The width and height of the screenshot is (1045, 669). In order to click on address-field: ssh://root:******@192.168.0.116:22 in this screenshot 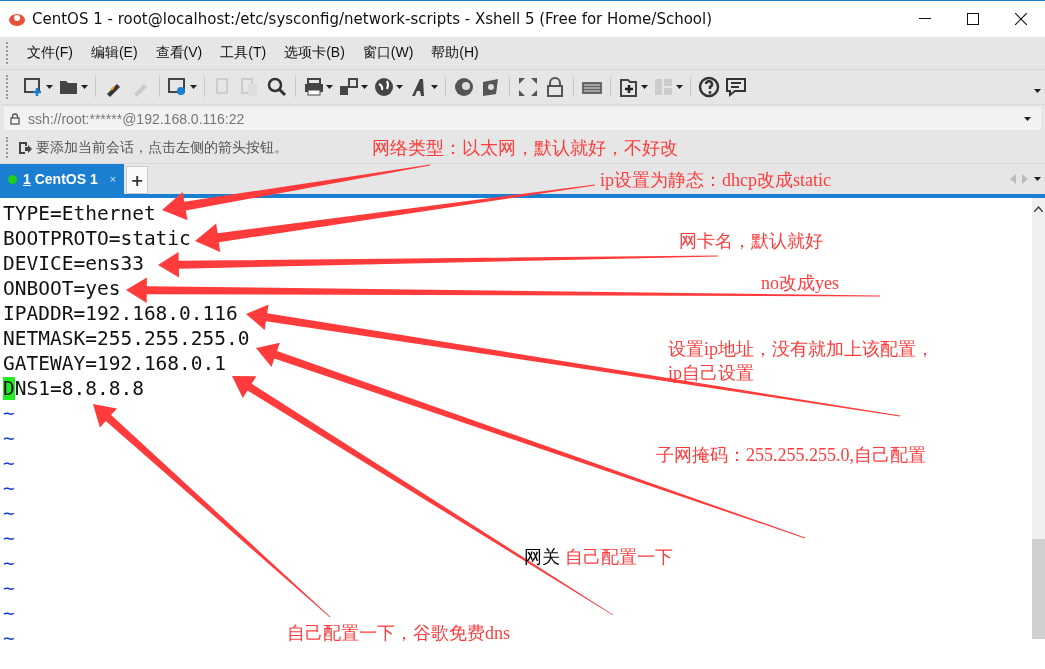, I will do `click(522, 118)`.